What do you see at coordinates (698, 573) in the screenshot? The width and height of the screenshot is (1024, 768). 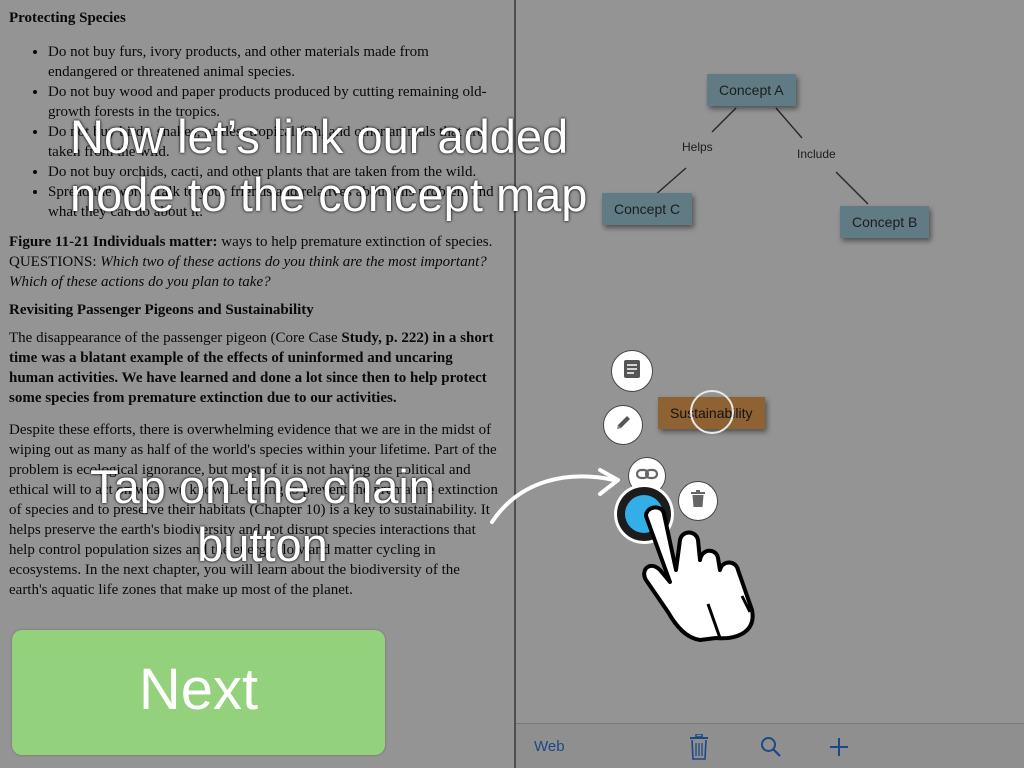 I see `pointing-hand-icon` at bounding box center [698, 573].